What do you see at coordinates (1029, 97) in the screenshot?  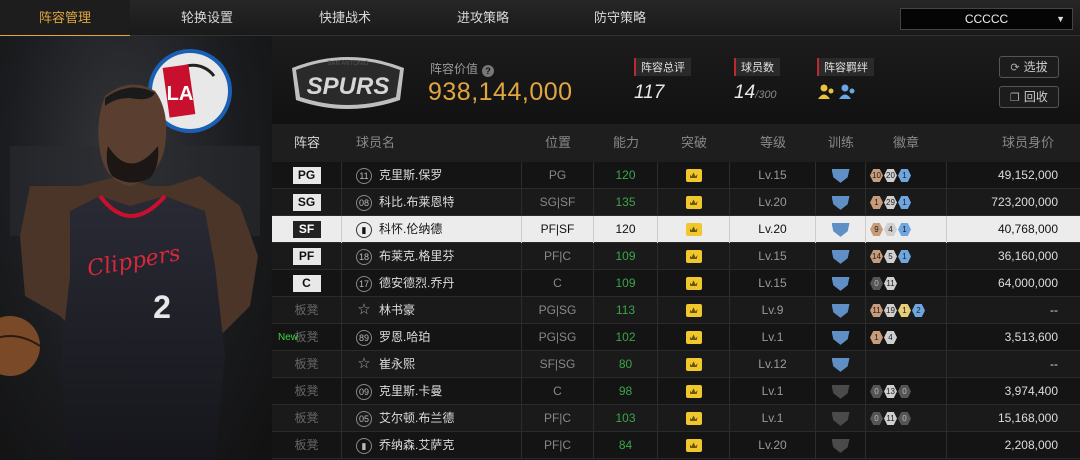 I see `recycle-button: ❐ 回收` at bounding box center [1029, 97].